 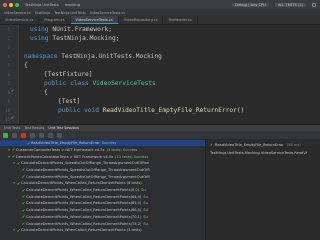 What do you see at coordinates (107, 13) in the screenshot?
I see `breadcrumb-item: VideoServiceTests.cs` at bounding box center [107, 13].